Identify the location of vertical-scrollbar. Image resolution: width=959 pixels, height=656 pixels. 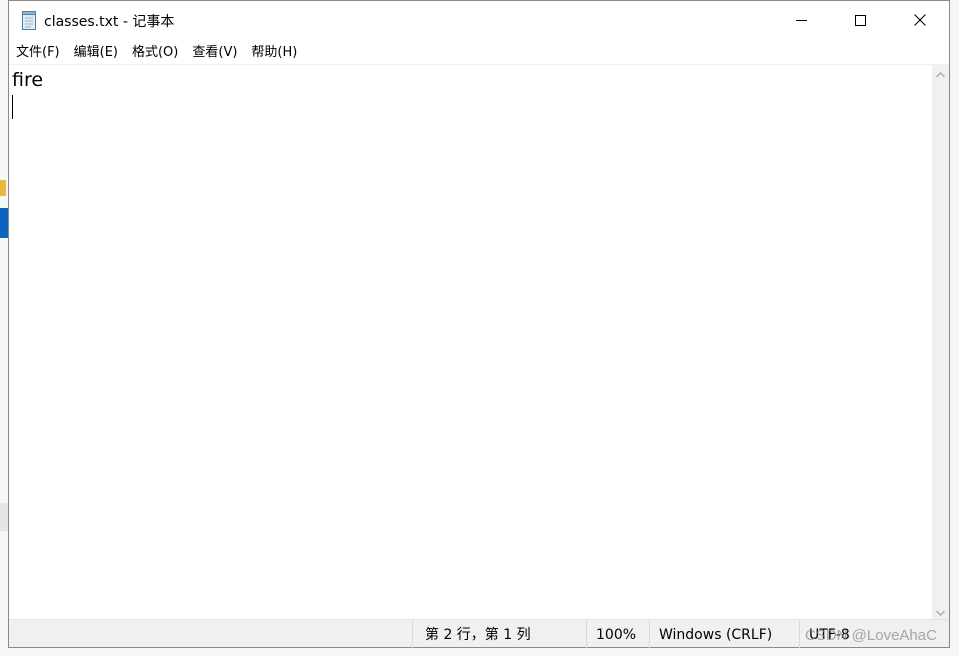
(940, 341).